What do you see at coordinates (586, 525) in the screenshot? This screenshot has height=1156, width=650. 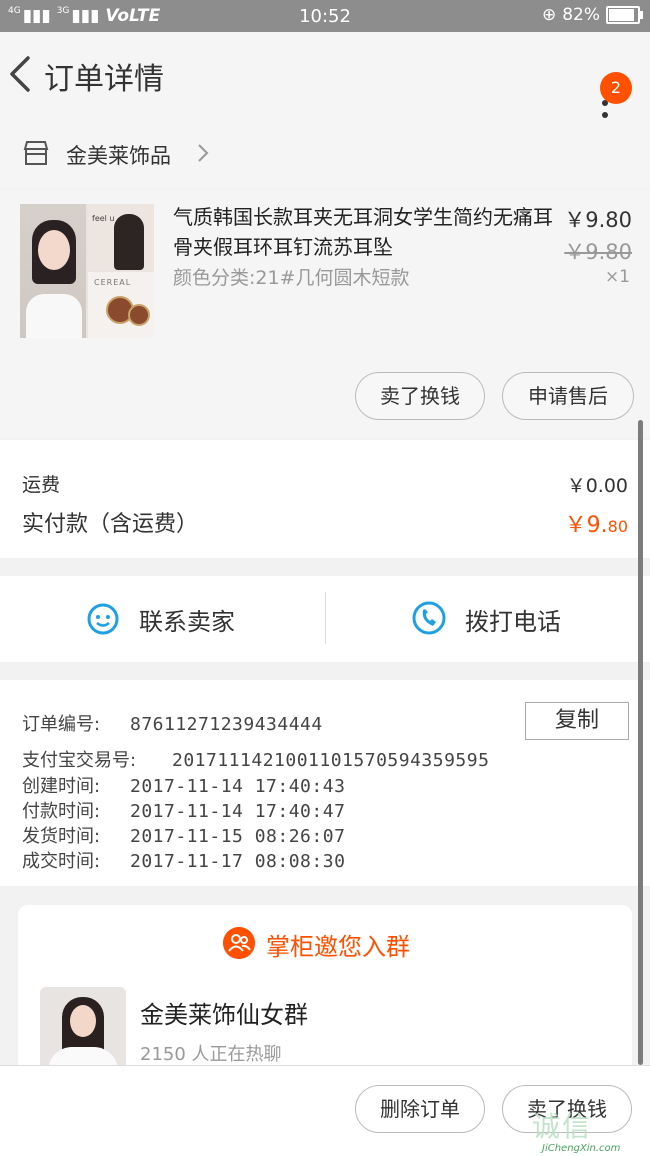 I see `paid-amount-main: ￥9.` at bounding box center [586, 525].